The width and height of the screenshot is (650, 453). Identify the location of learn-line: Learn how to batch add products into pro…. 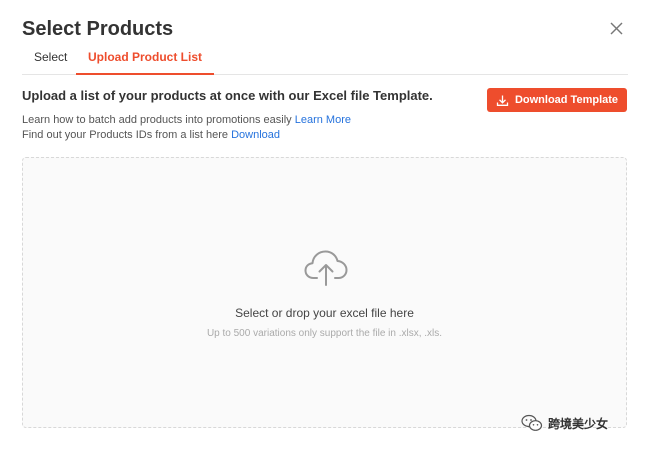
(186, 120).